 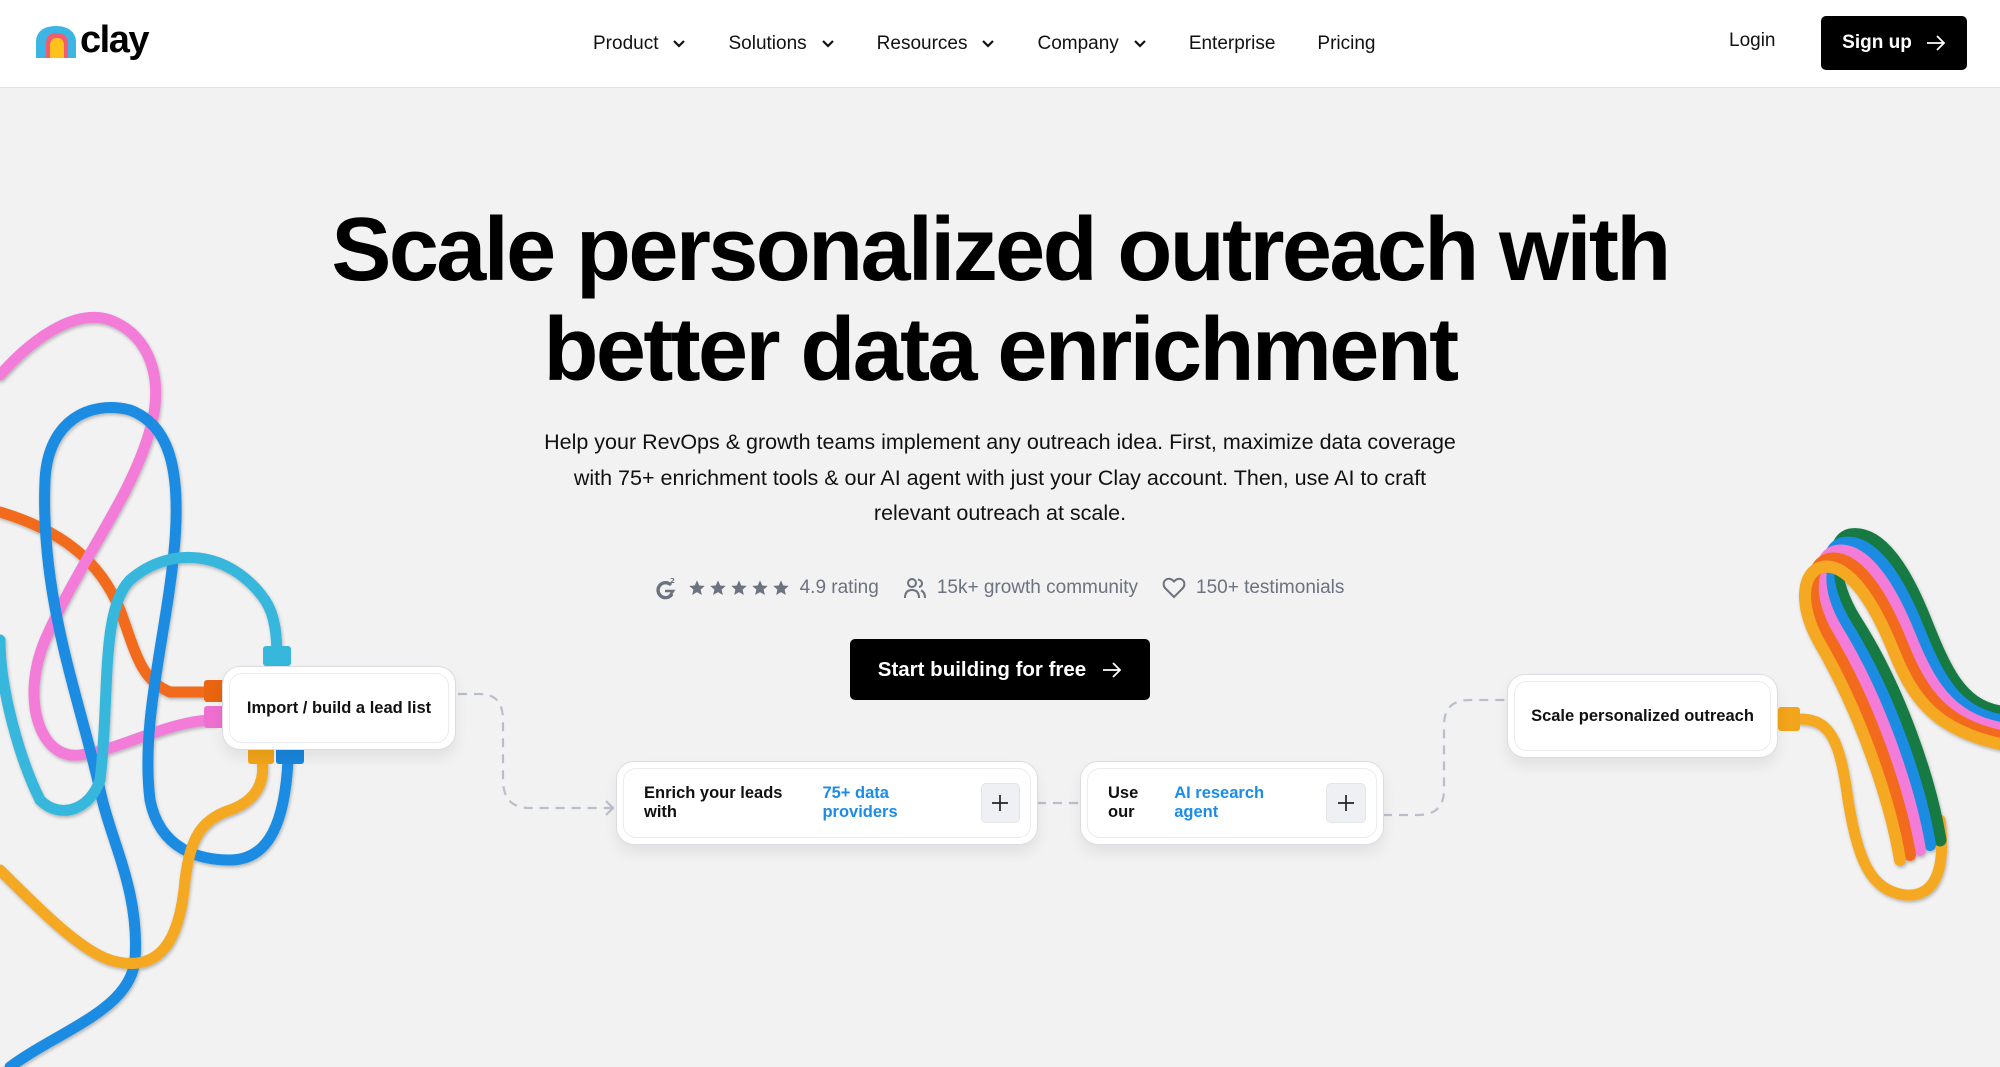 I want to click on brand-name: clay, so click(x=114, y=40).